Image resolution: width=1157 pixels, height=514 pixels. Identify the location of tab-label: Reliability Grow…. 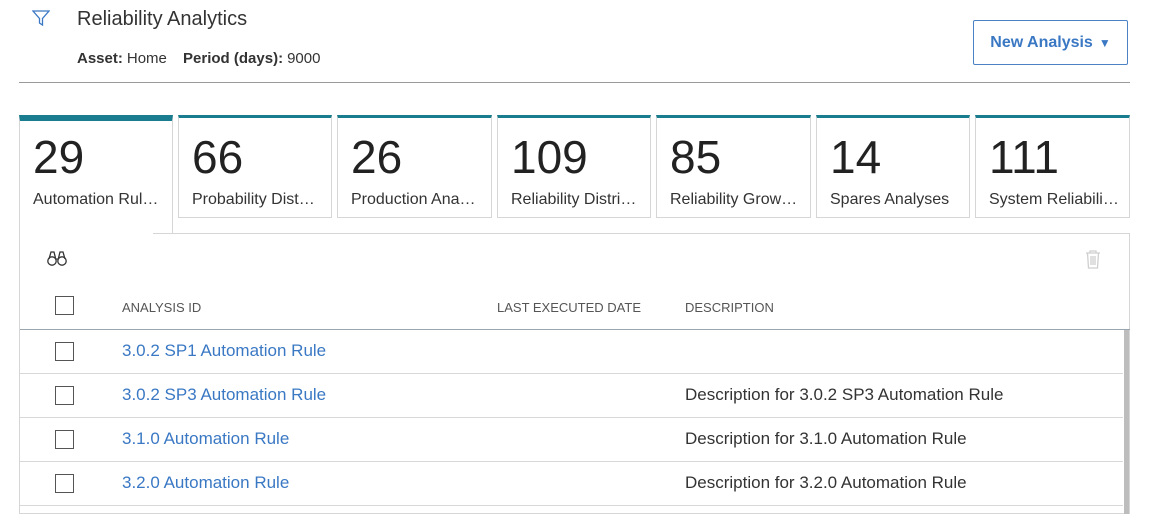
(734, 199).